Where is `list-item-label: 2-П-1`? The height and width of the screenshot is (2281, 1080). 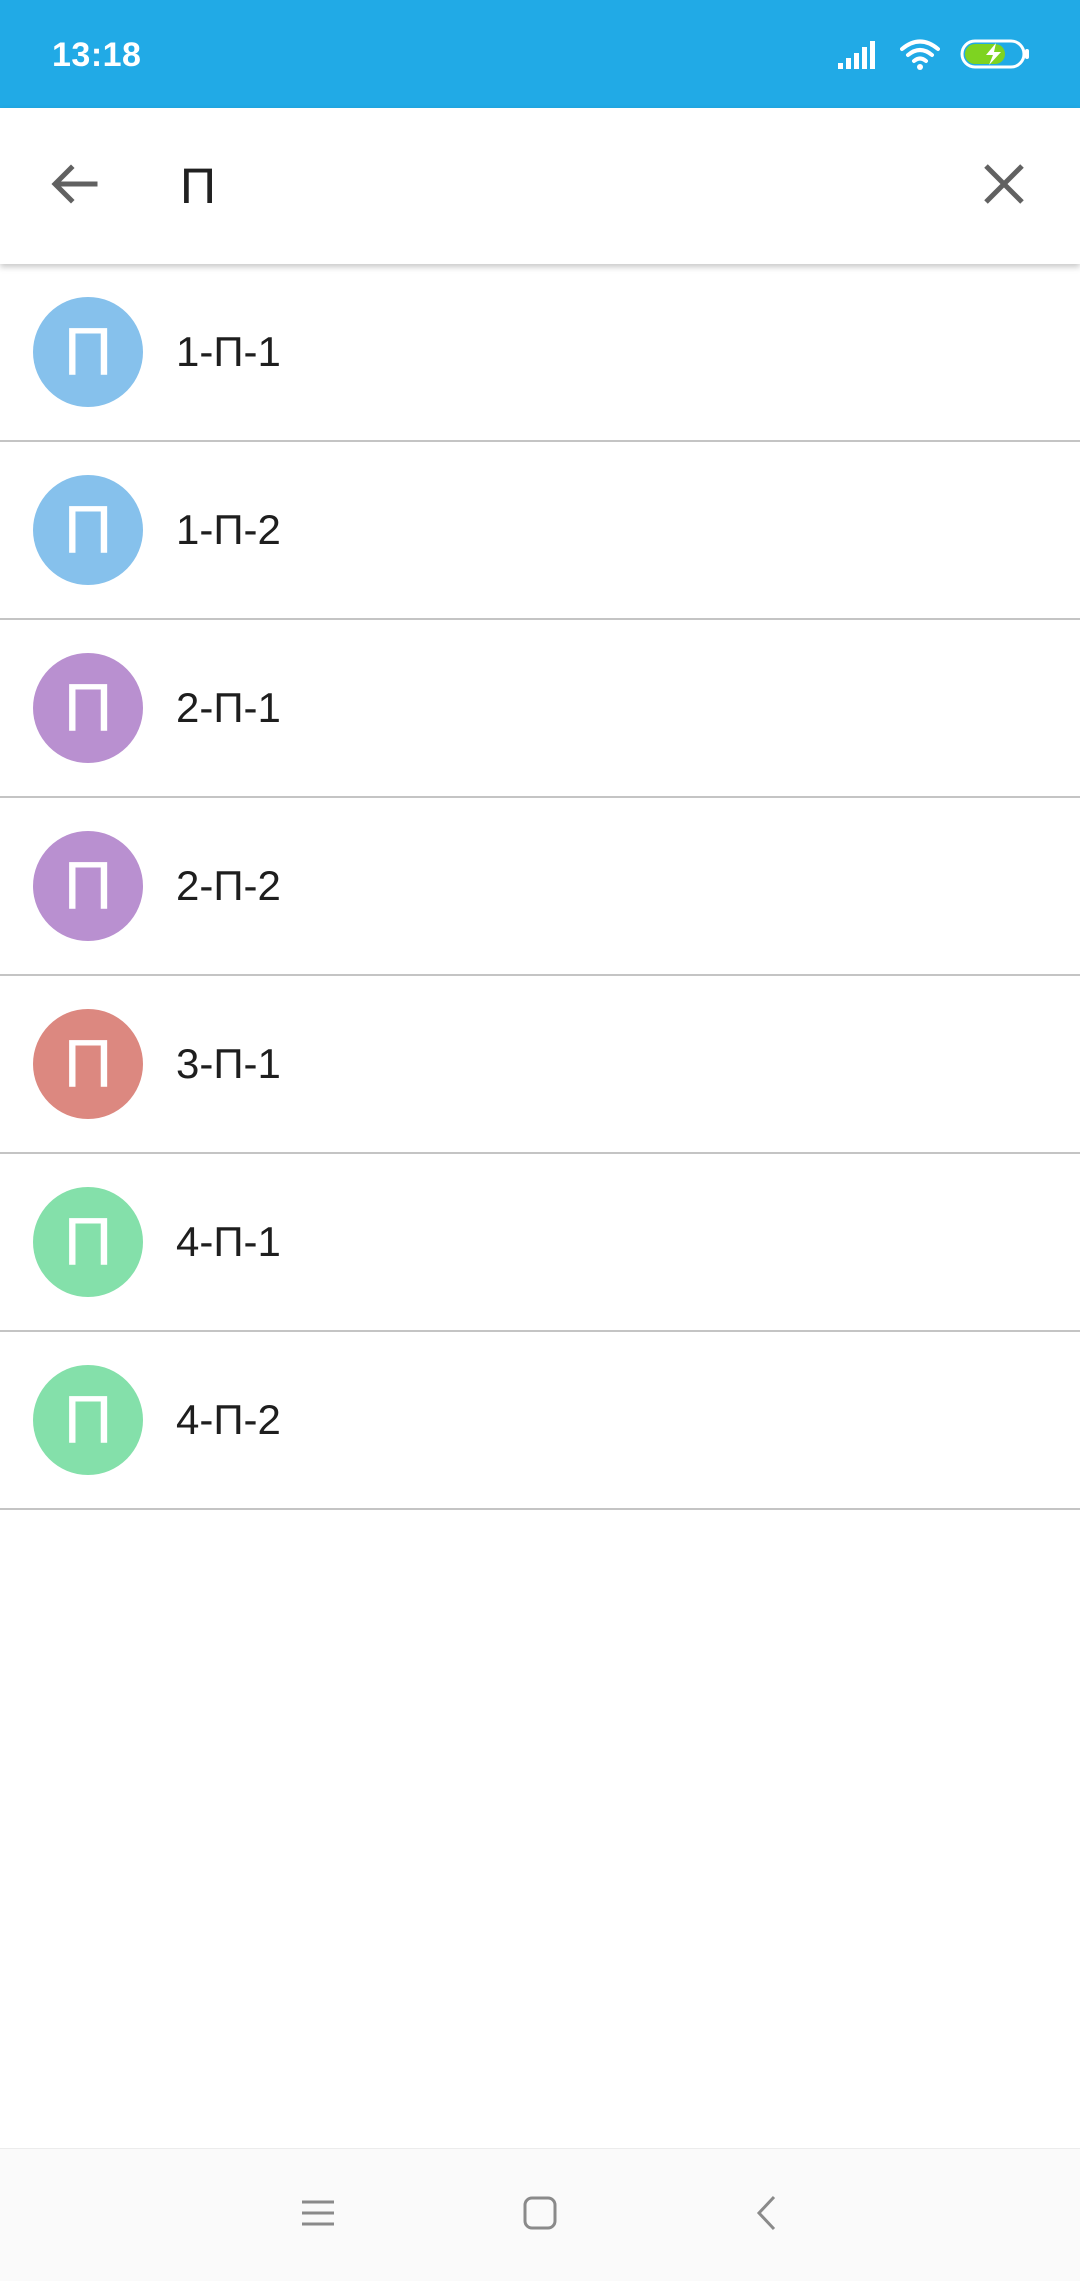 list-item-label: 2-П-1 is located at coordinates (228, 707).